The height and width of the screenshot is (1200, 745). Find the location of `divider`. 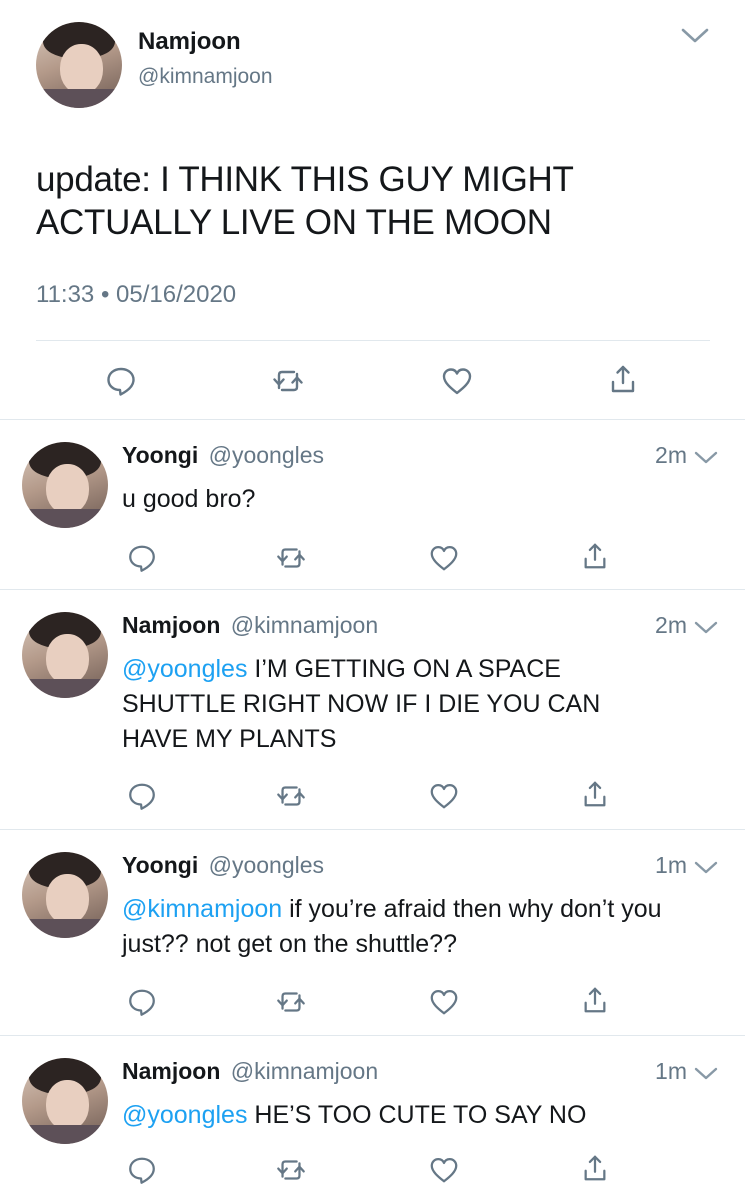

divider is located at coordinates (373, 340).